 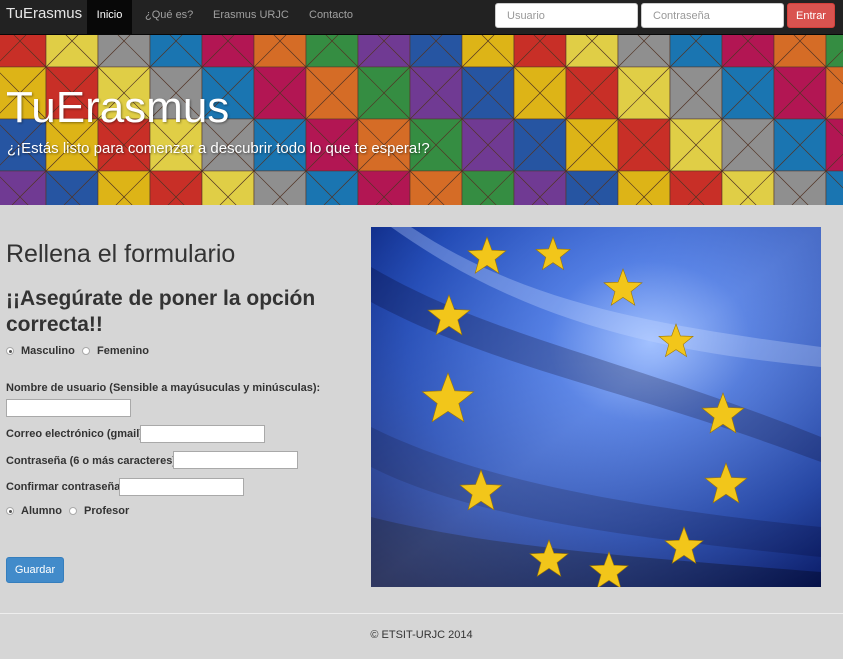 I want to click on radio-profesor-label: Profesor, so click(x=107, y=511).